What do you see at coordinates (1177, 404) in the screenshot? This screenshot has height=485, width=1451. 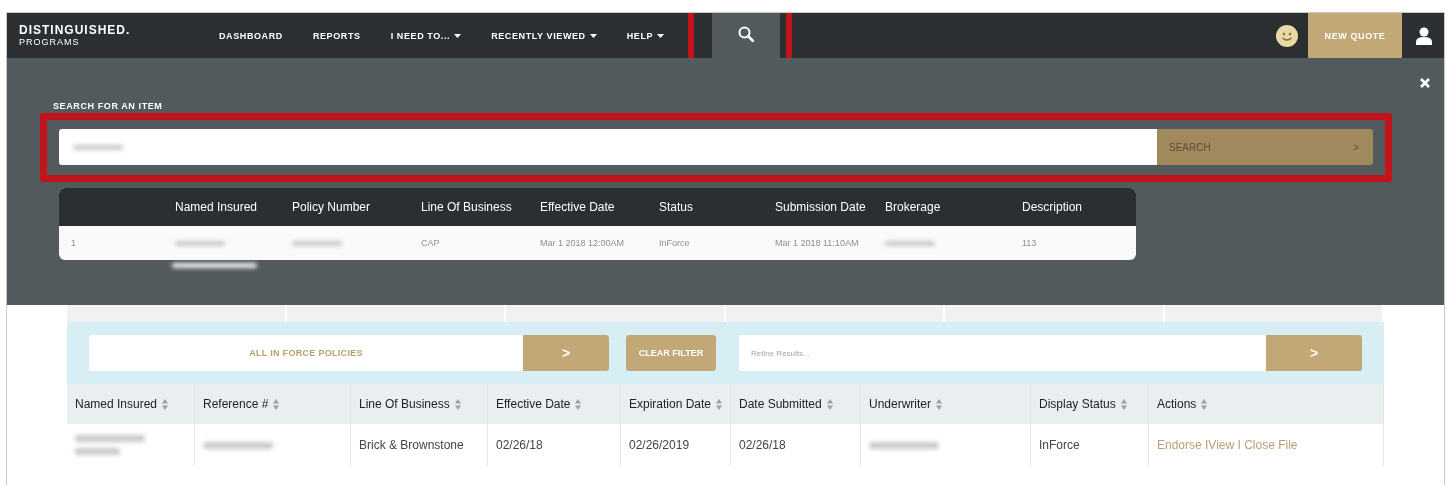 I see `column-header: Actions` at bounding box center [1177, 404].